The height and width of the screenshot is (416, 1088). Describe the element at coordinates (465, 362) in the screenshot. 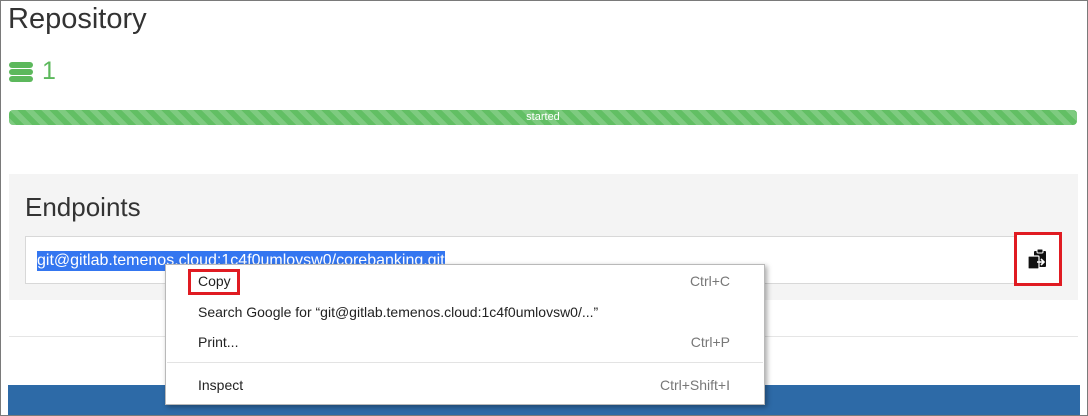

I see `menu-separator` at that location.